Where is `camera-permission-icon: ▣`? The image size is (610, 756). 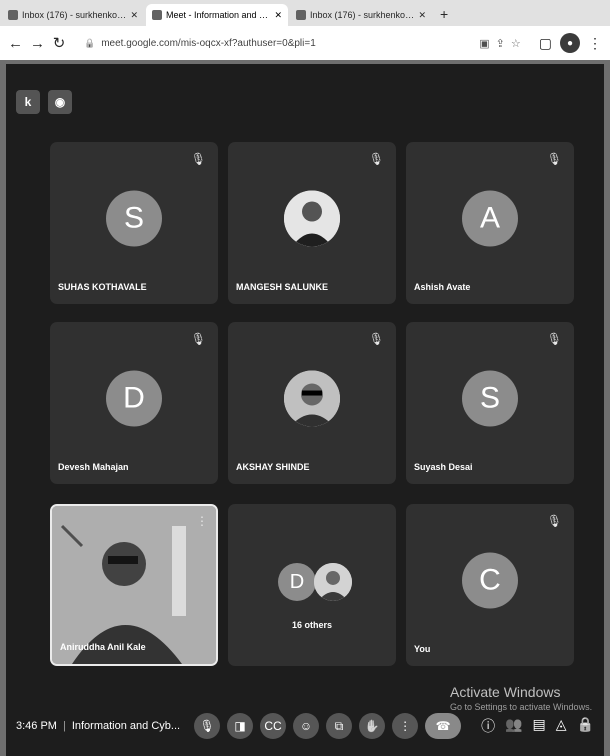 camera-permission-icon: ▣ is located at coordinates (484, 43).